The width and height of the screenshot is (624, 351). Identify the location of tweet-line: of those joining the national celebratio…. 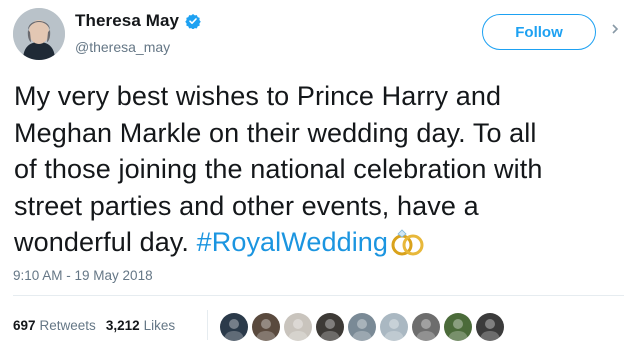
(278, 169).